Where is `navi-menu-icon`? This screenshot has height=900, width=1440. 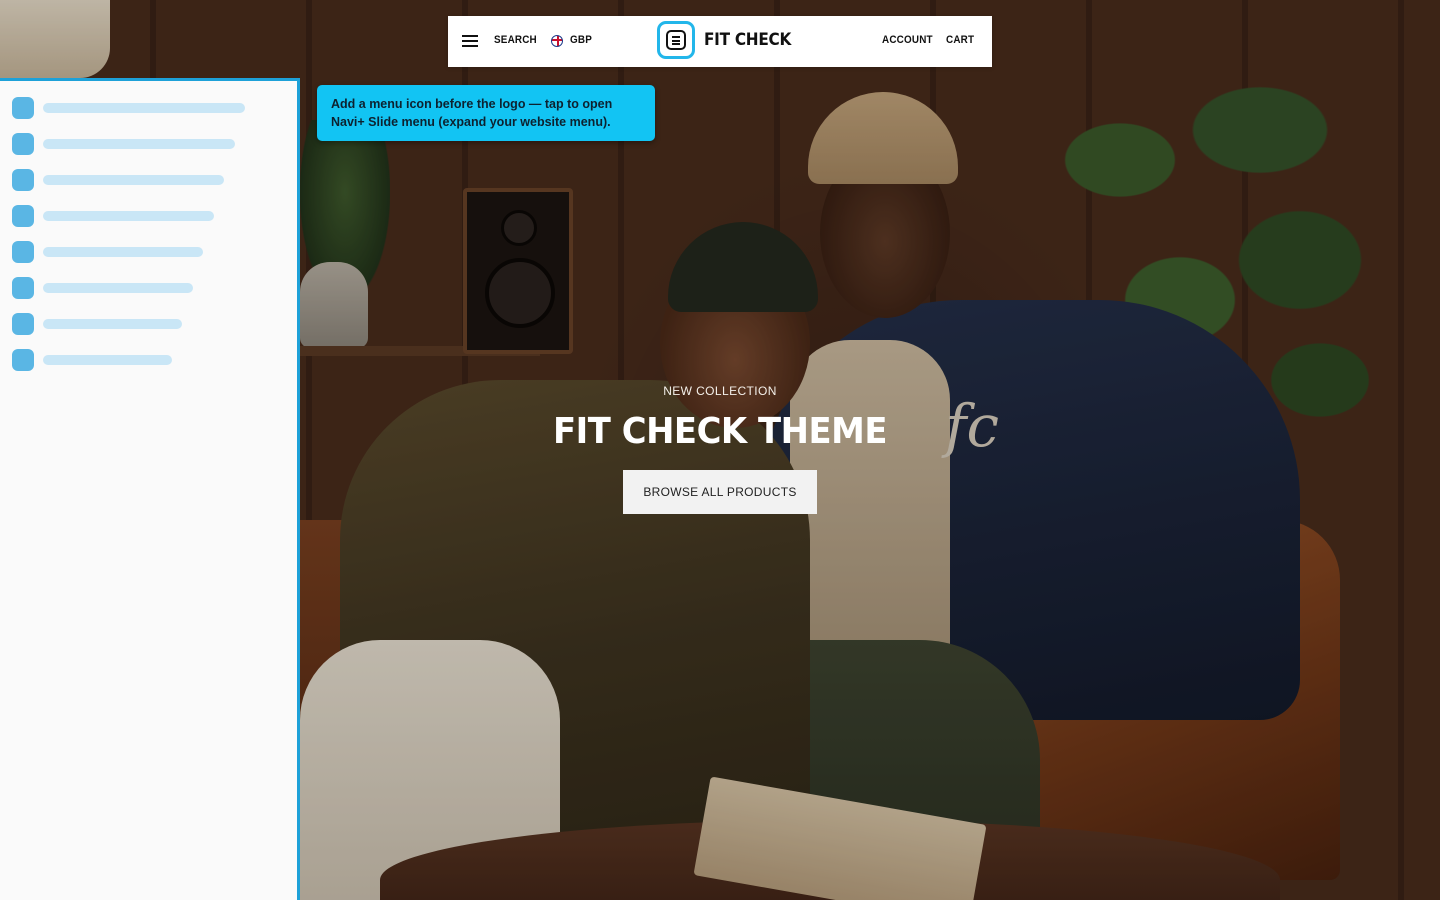 navi-menu-icon is located at coordinates (676, 40).